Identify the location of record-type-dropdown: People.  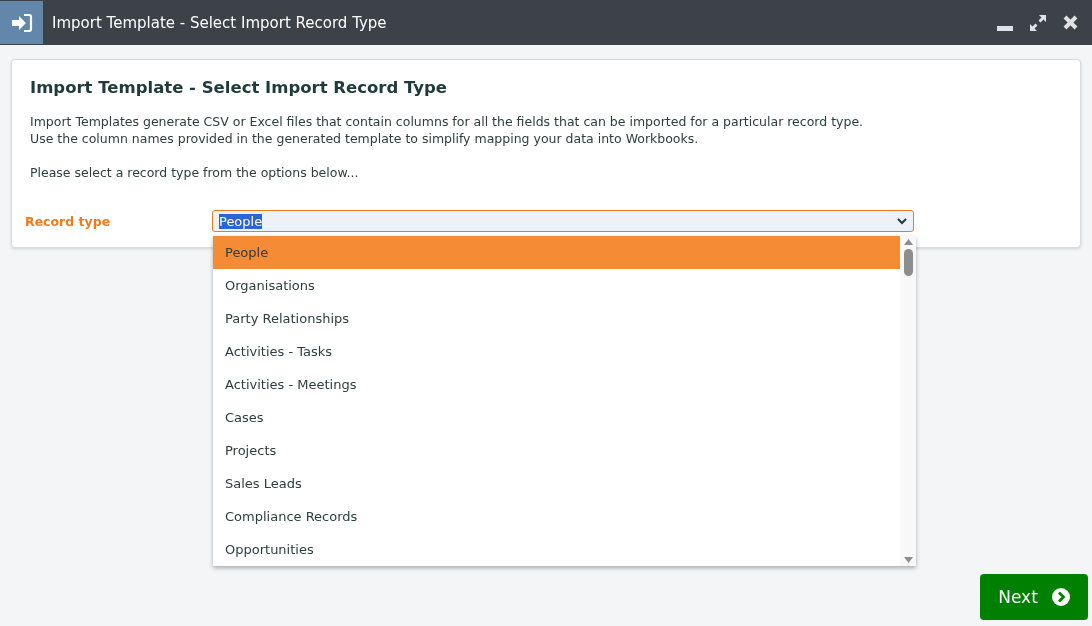
(563, 221).